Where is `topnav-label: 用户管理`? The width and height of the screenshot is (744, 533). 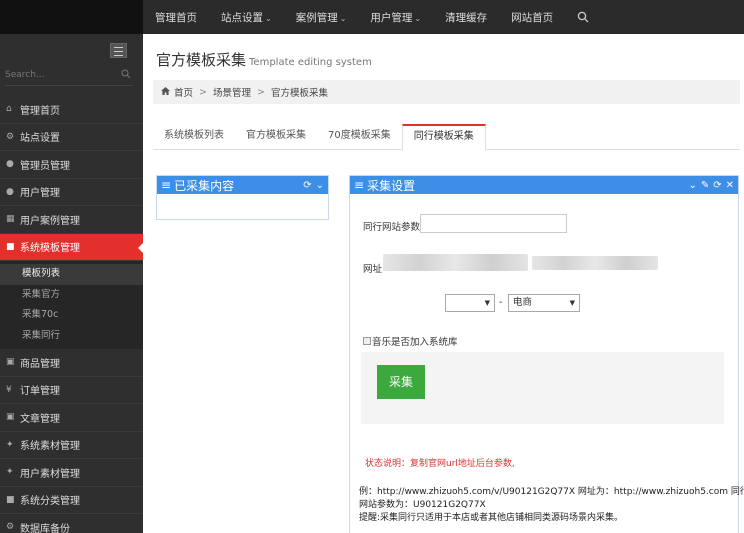
topnav-label: 用户管理 is located at coordinates (391, 17).